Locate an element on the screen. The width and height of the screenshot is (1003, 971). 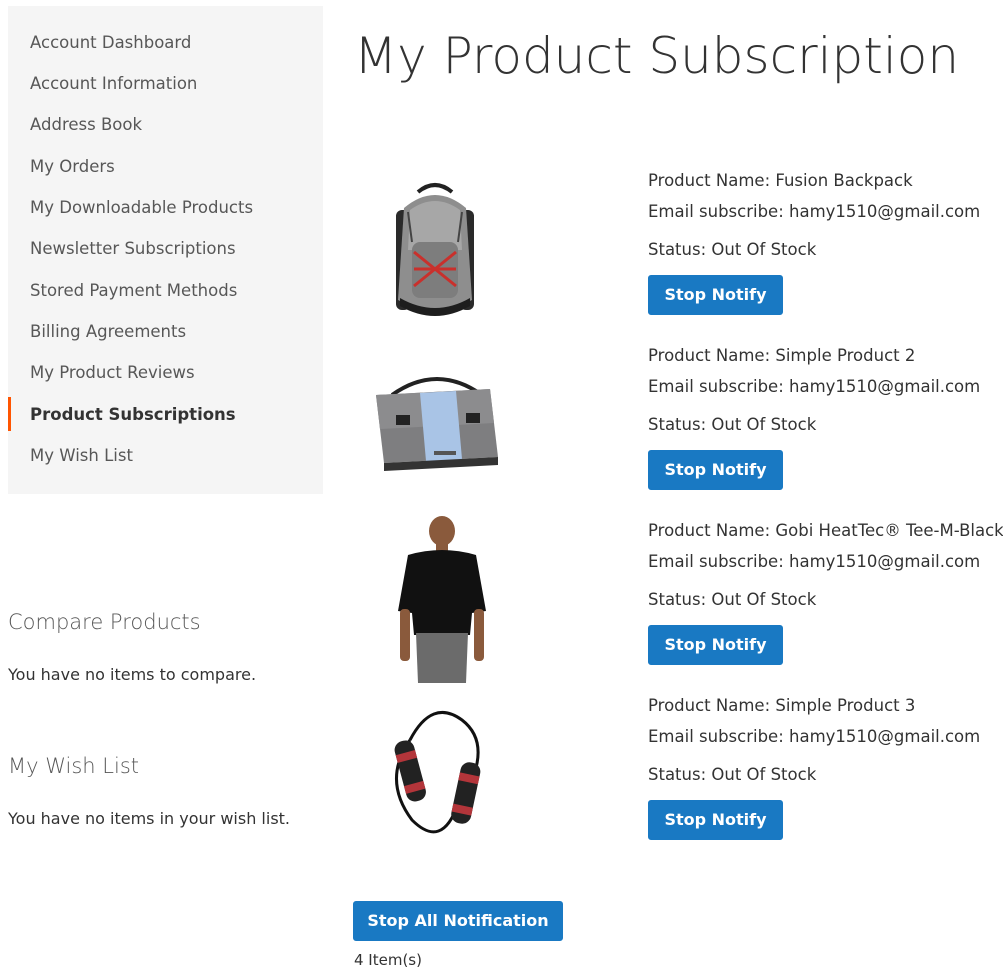
product-name-text: Product Name: Fusion Backpack is located at coordinates (780, 180).